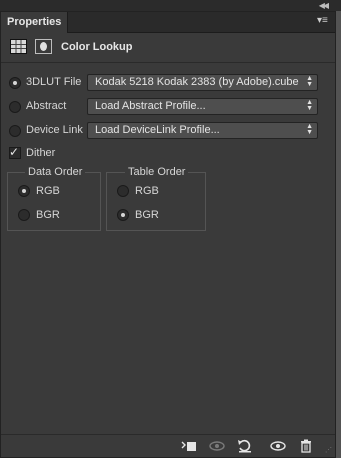 This screenshot has height=458, width=341. What do you see at coordinates (54, 82) in the screenshot?
I see `label-3dlut-file: 3DLUT File` at bounding box center [54, 82].